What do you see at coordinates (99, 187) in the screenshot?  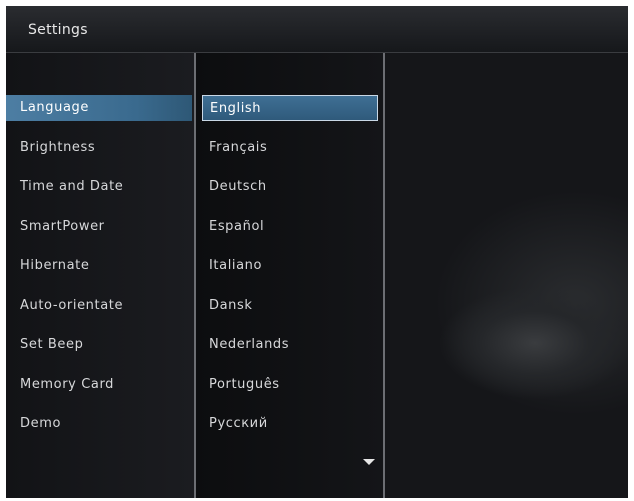 I see `menu-item-time-and-date: Time and Date` at bounding box center [99, 187].